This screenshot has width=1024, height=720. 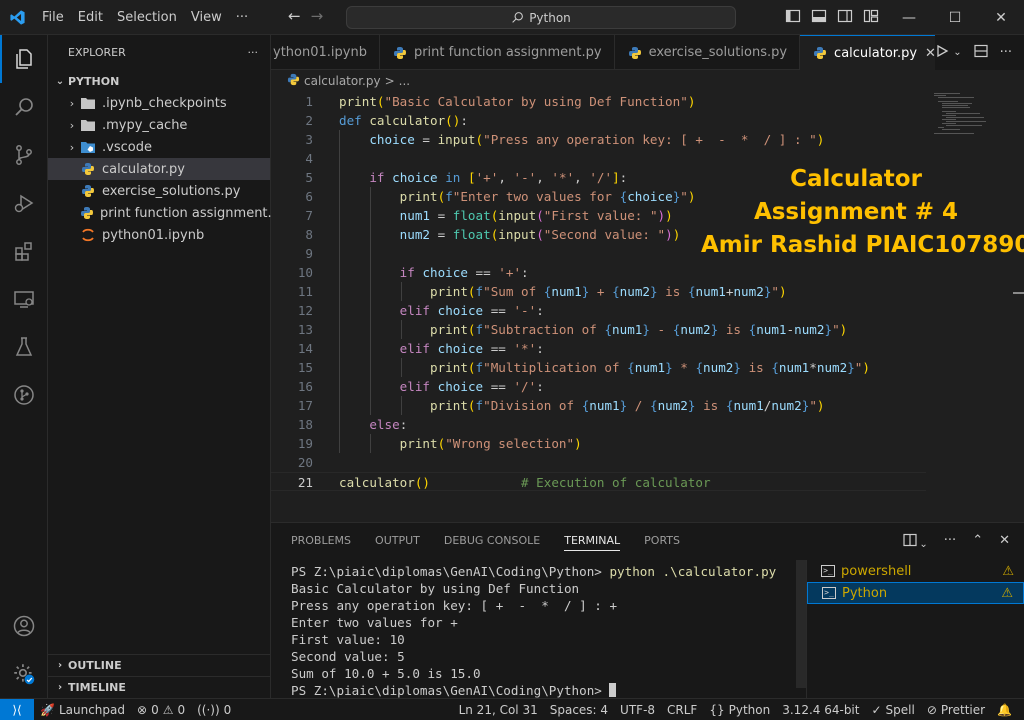 I want to click on run-debug-icon, so click(x=24, y=203).